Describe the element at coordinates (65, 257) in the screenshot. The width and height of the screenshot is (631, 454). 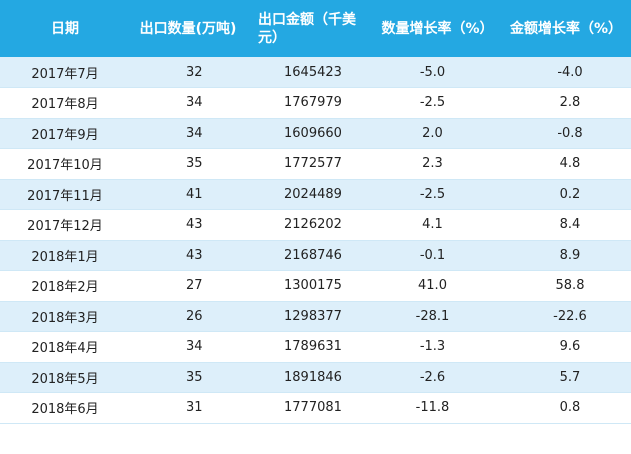
I see `cell-date: 2018年1月` at that location.